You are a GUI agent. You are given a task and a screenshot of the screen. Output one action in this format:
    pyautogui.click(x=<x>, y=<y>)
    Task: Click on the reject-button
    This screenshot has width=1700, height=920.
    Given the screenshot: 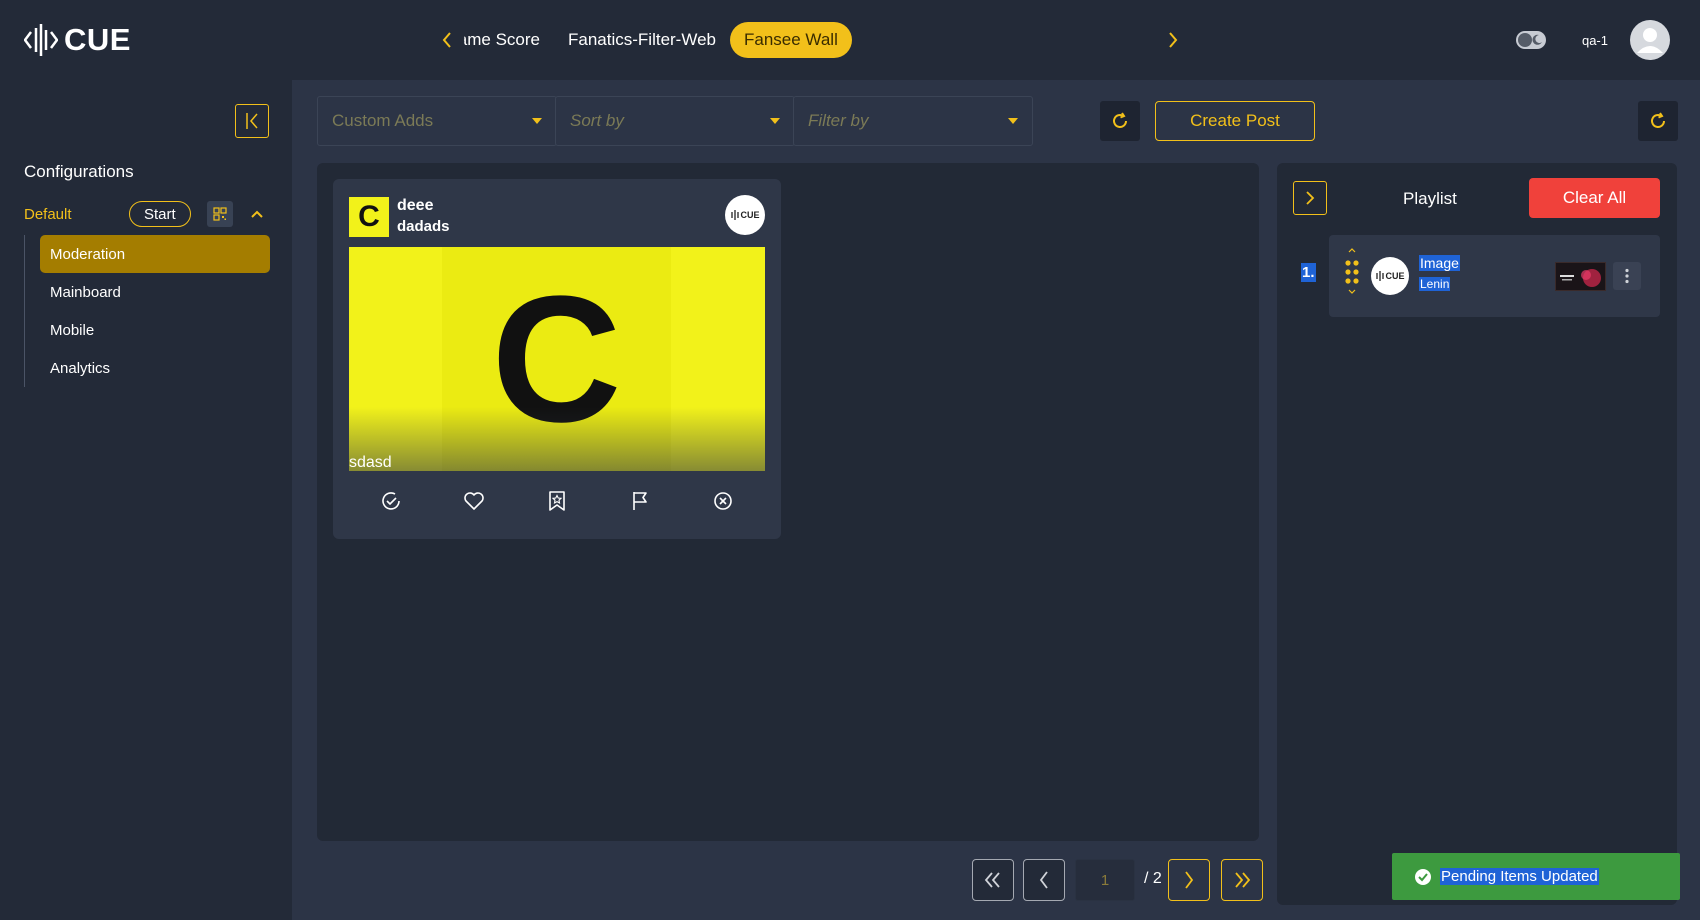 What is the action you would take?
    pyautogui.click(x=723, y=501)
    